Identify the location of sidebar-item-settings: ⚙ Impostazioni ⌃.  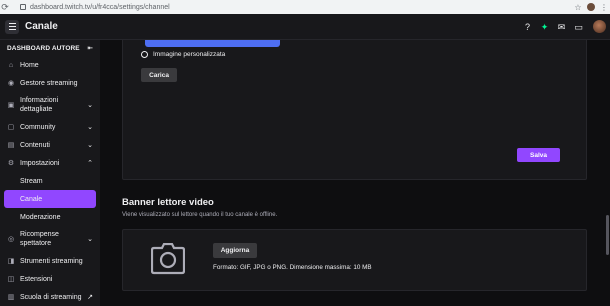
(50, 163).